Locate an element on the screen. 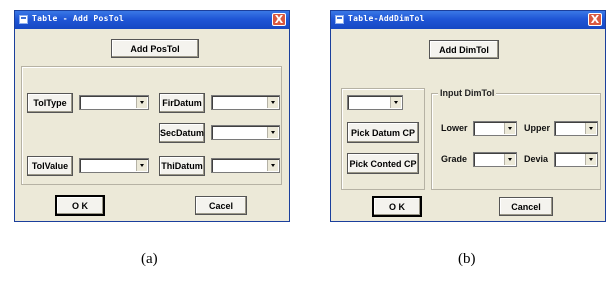 This screenshot has width=614, height=281. lower-combo is located at coordinates (495, 128).